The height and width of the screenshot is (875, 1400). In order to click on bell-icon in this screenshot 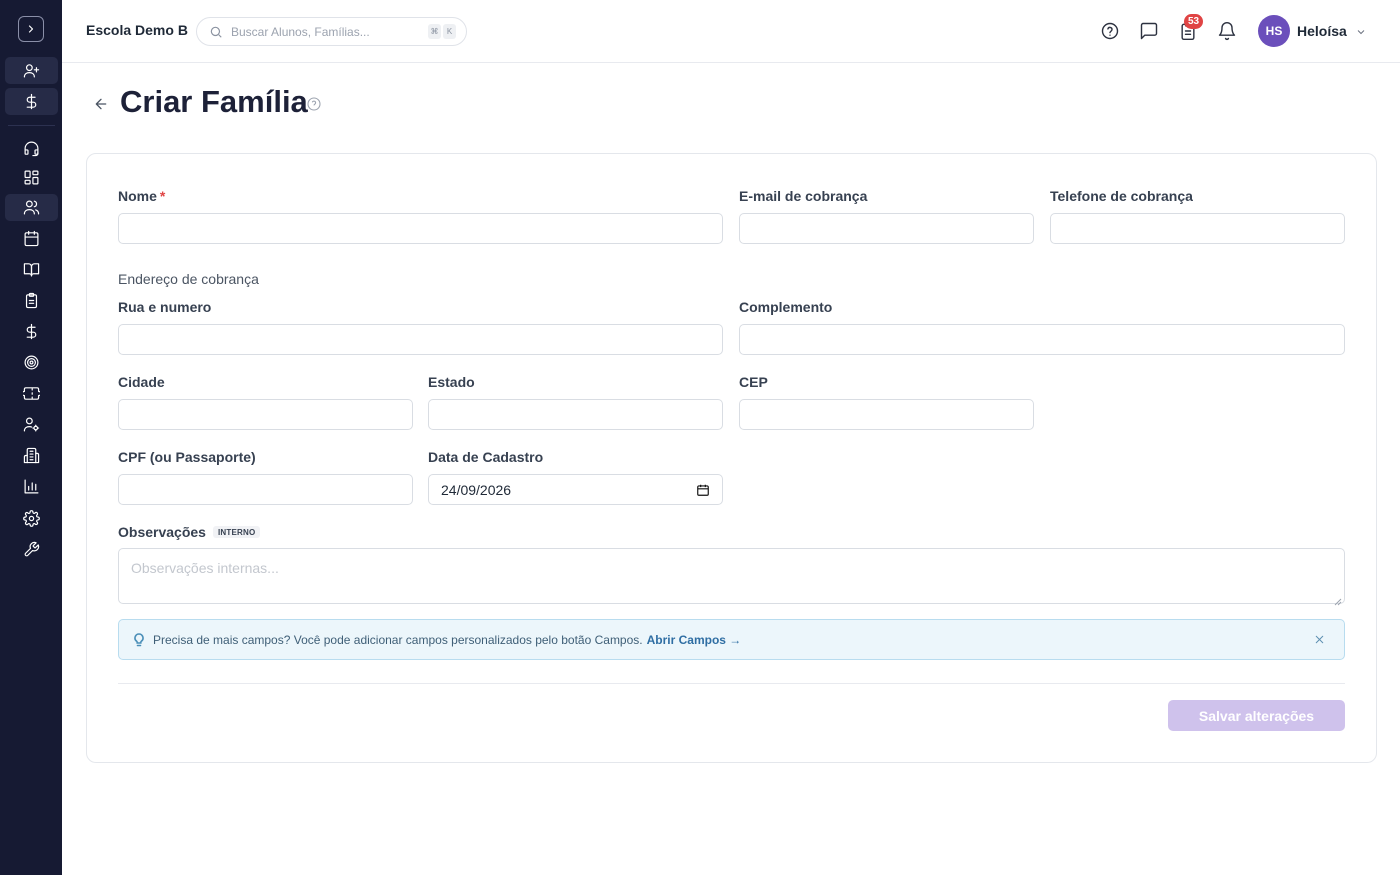, I will do `click(1227, 31)`.